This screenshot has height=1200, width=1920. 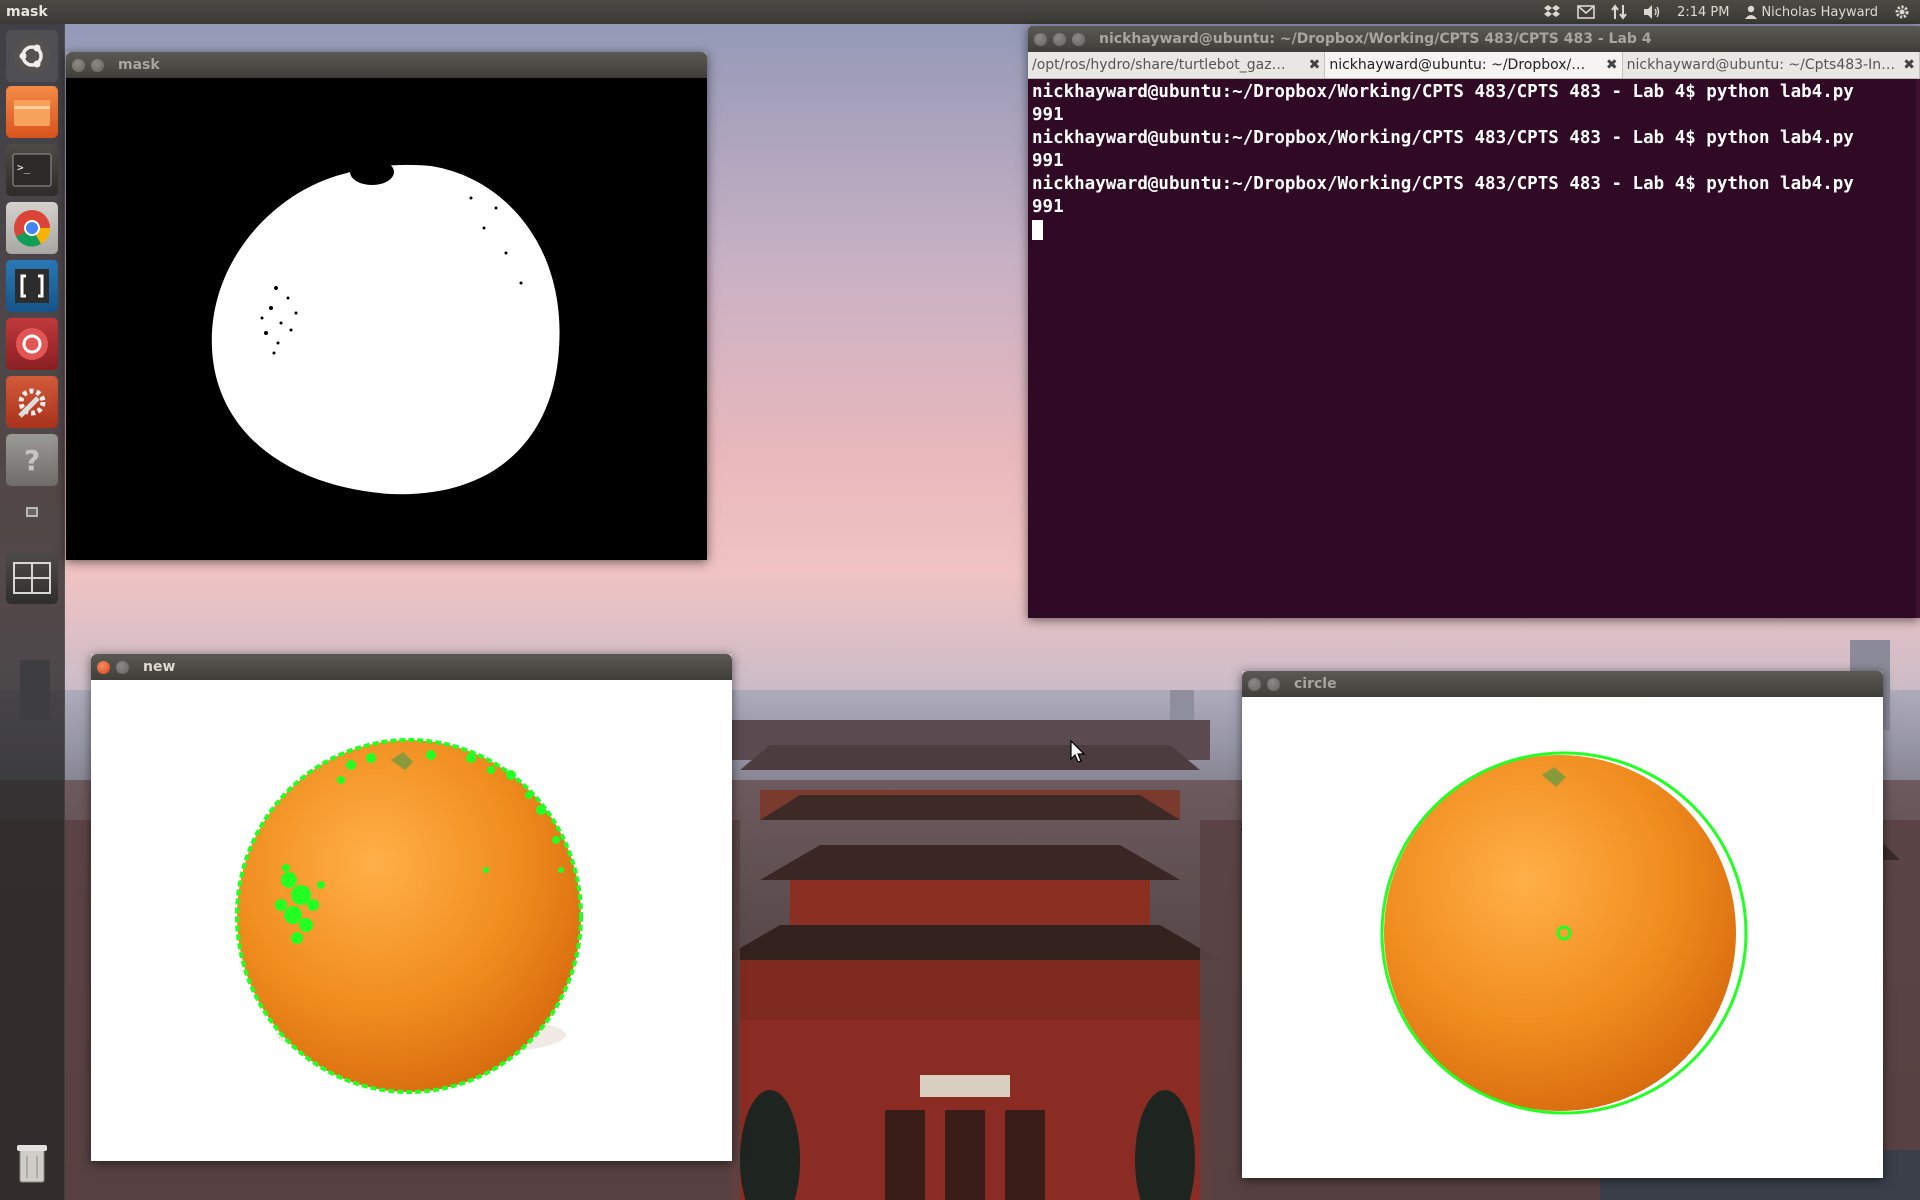 I want to click on workspace-switcher-icon, so click(x=32, y=578).